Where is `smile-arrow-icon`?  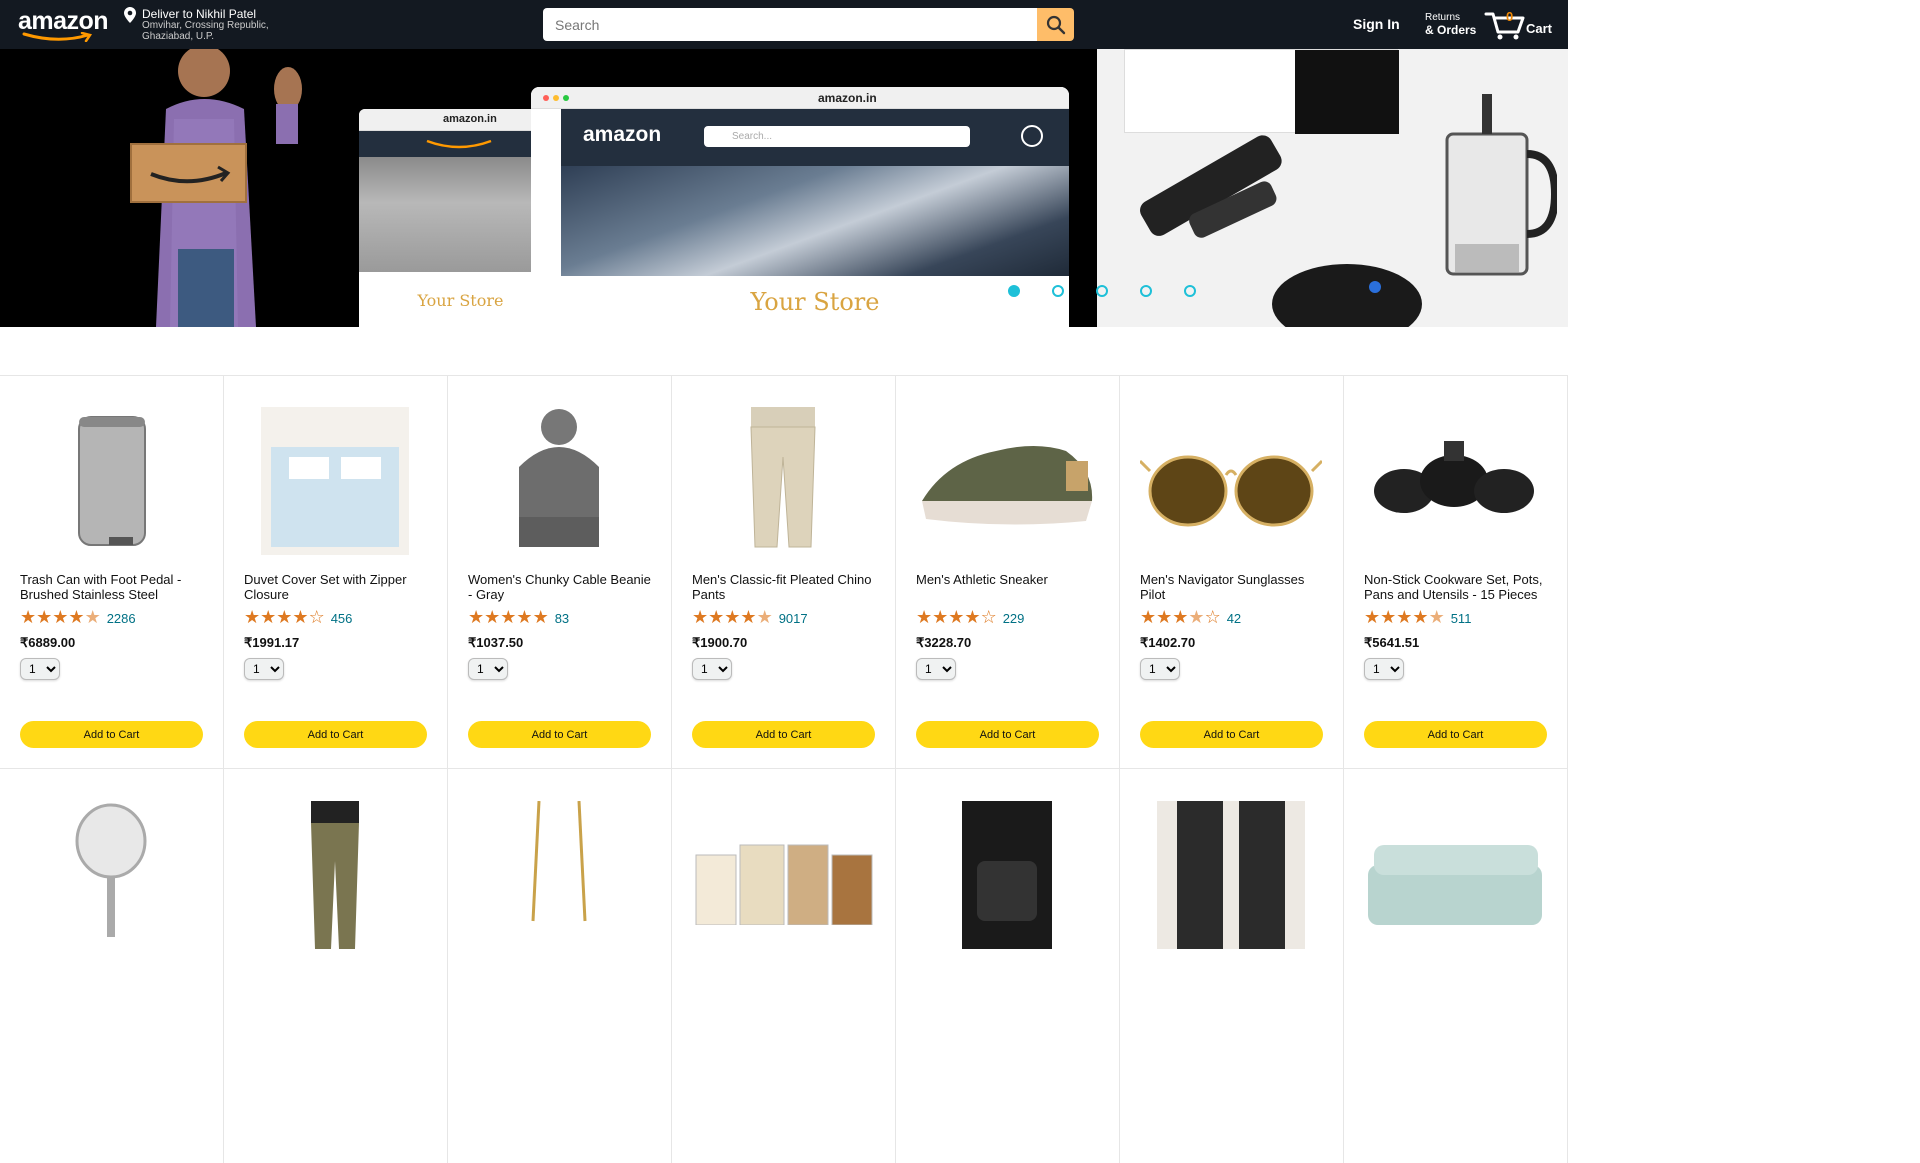
smile-arrow-icon is located at coordinates (57, 37).